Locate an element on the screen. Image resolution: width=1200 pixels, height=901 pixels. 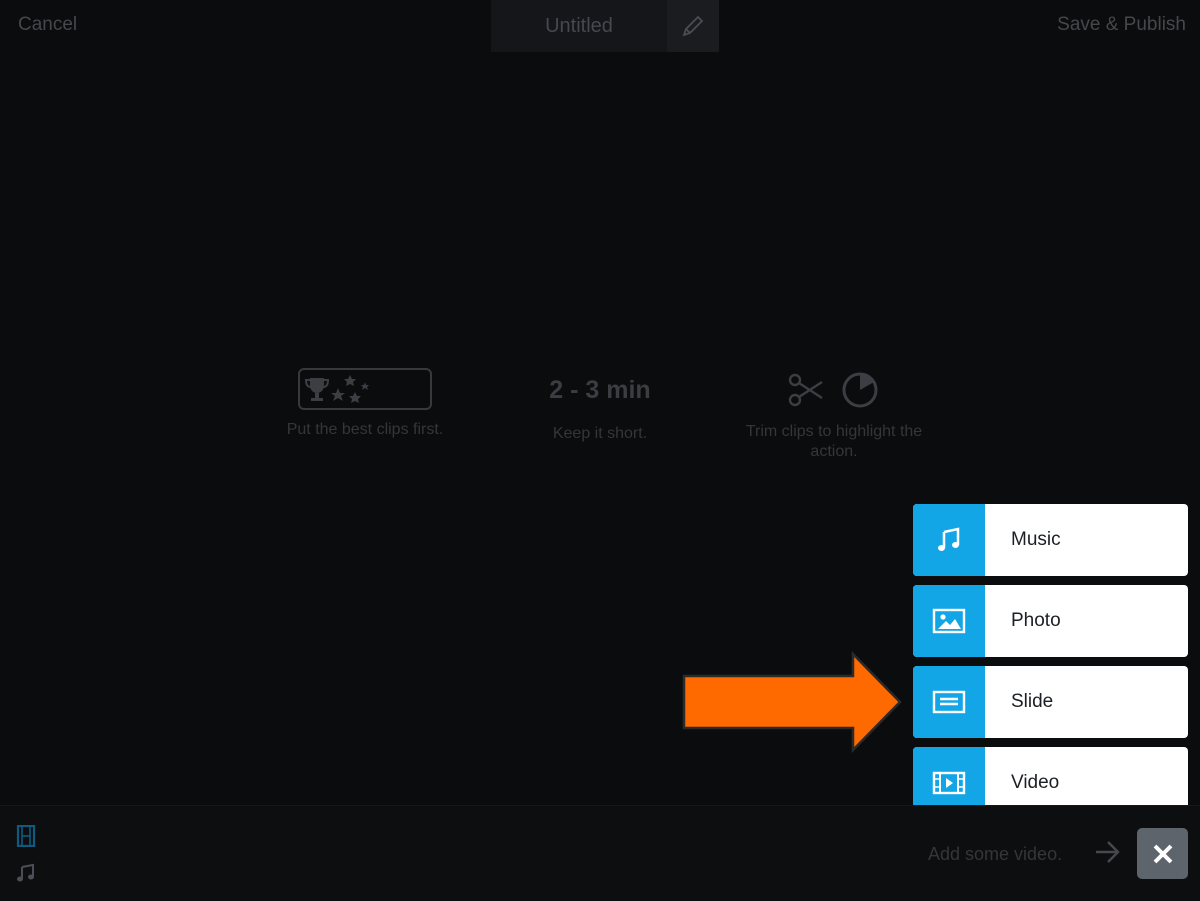
save-publish-button: Save & Publish is located at coordinates (1121, 25).